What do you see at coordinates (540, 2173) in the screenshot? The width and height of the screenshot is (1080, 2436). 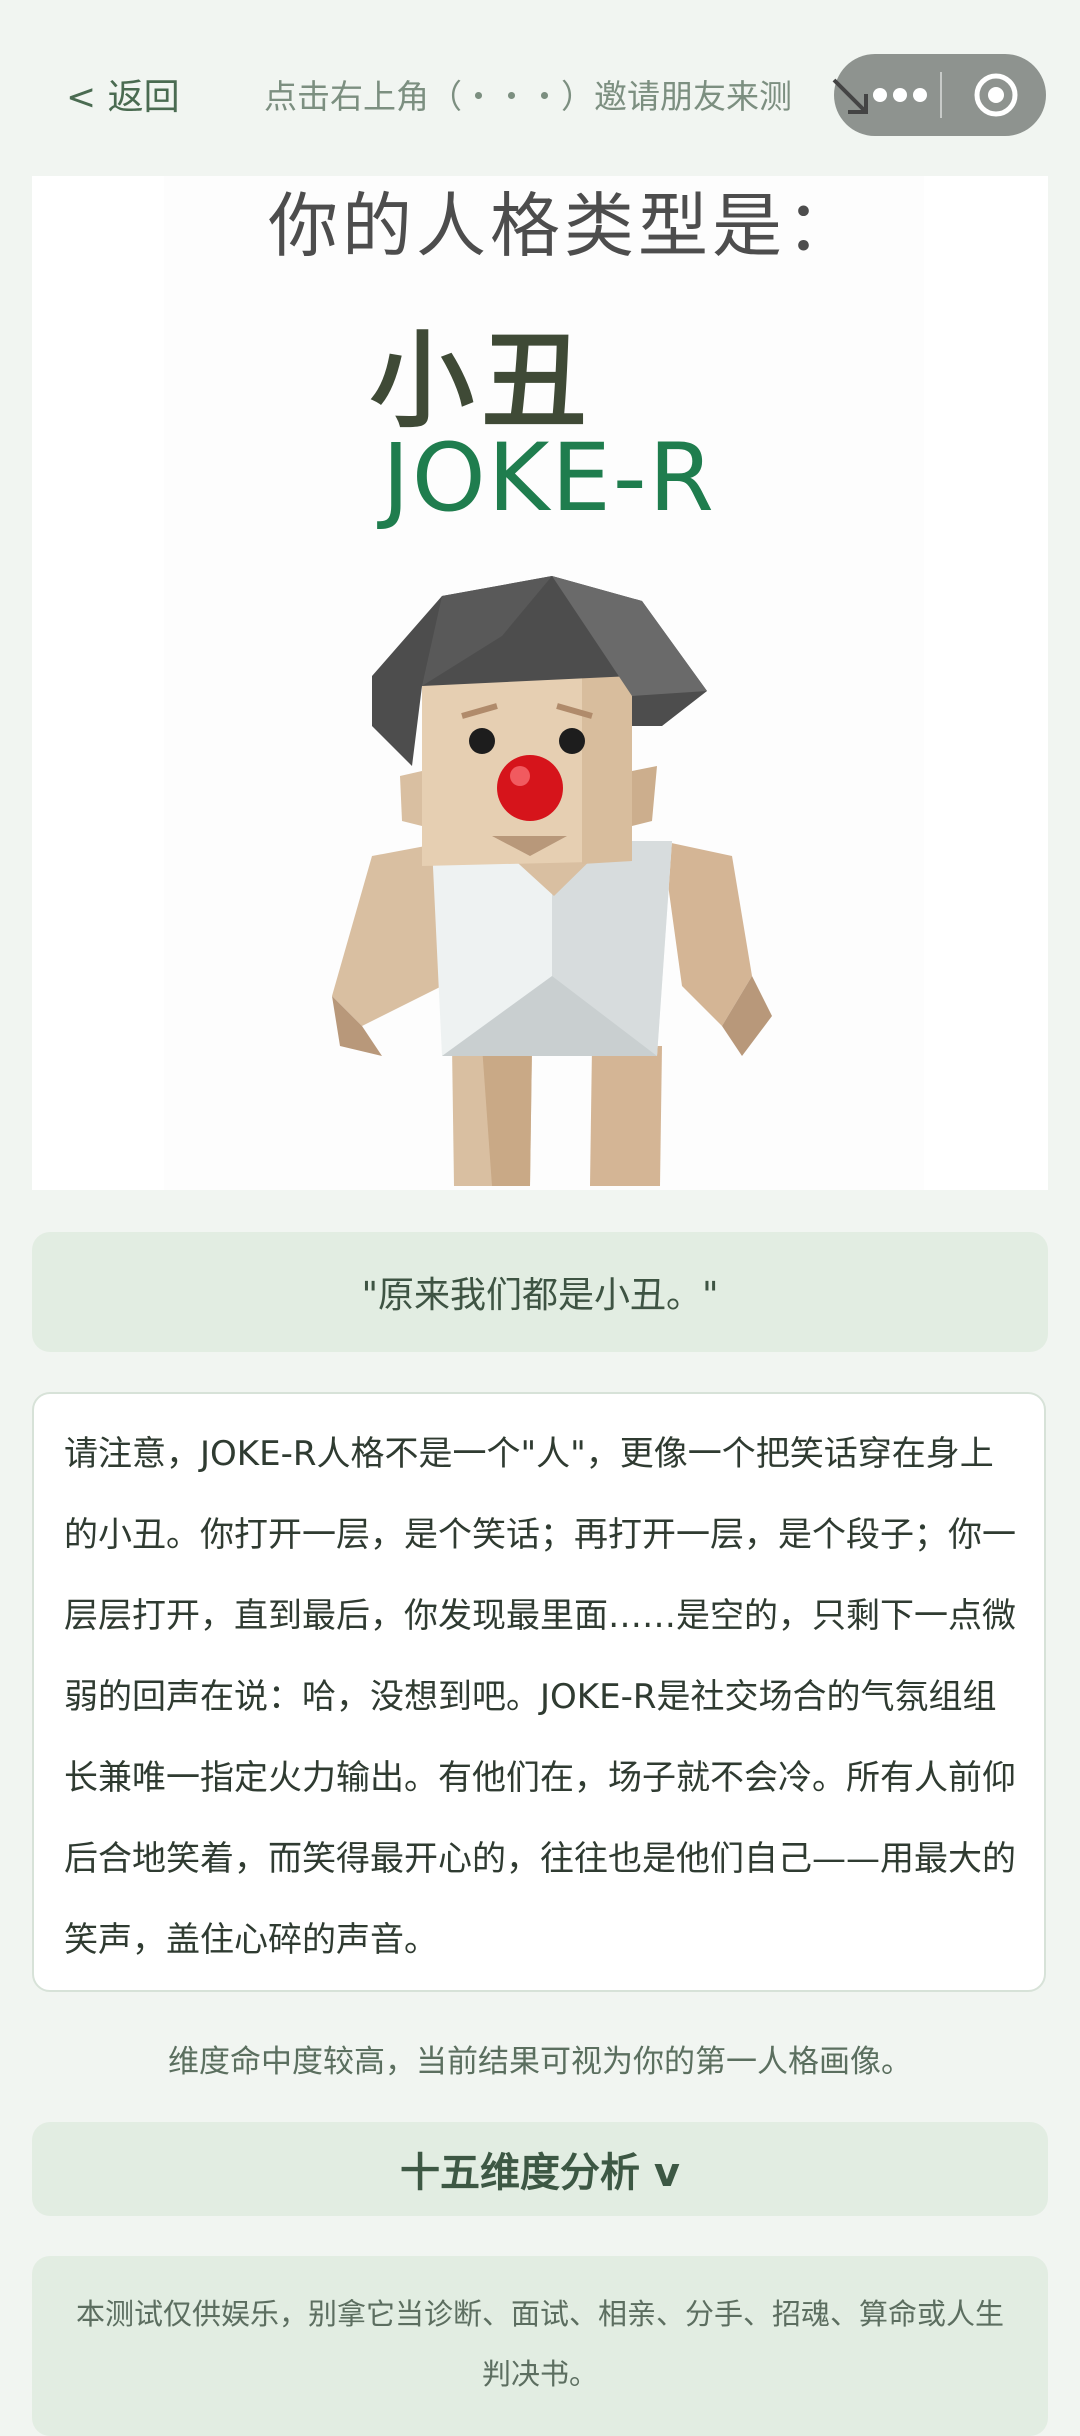 I see `analysis-toggle-label: 十五维度分析 v` at bounding box center [540, 2173].